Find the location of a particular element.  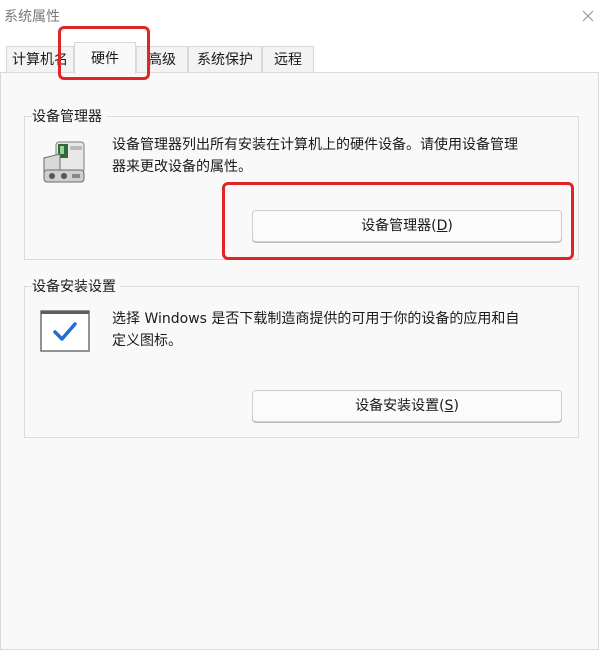

device-install-settings-button: 设备安装设置(S) is located at coordinates (407, 406).